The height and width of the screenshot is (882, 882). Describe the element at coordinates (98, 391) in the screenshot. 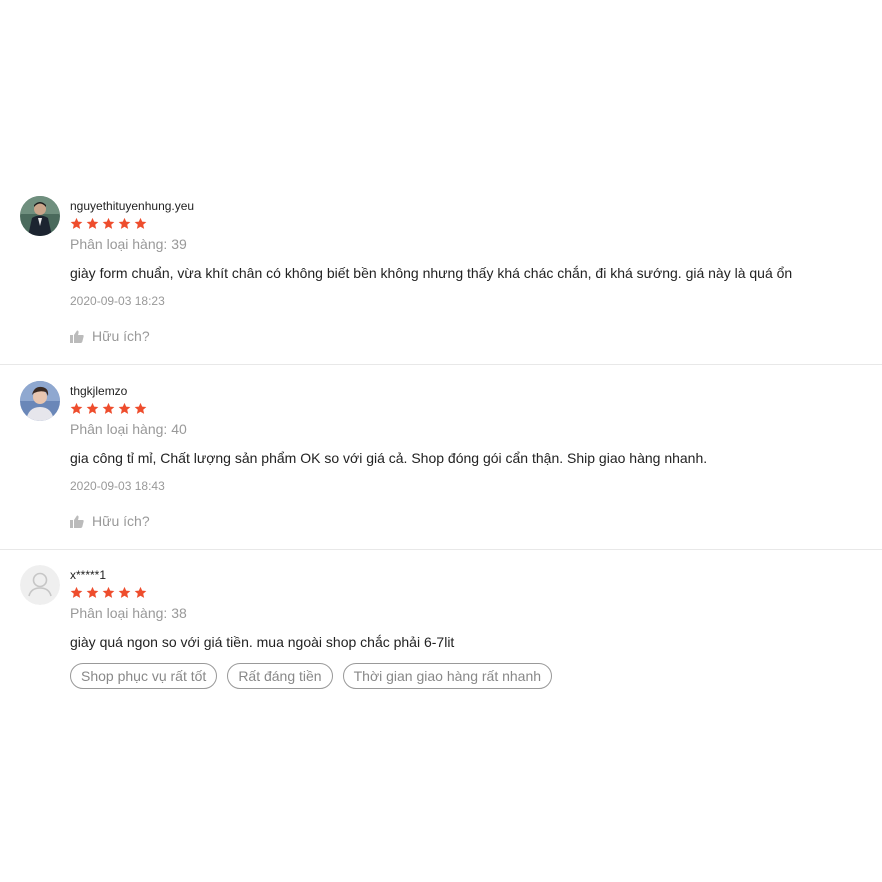

I see `author-name: thgkjlemzo` at that location.